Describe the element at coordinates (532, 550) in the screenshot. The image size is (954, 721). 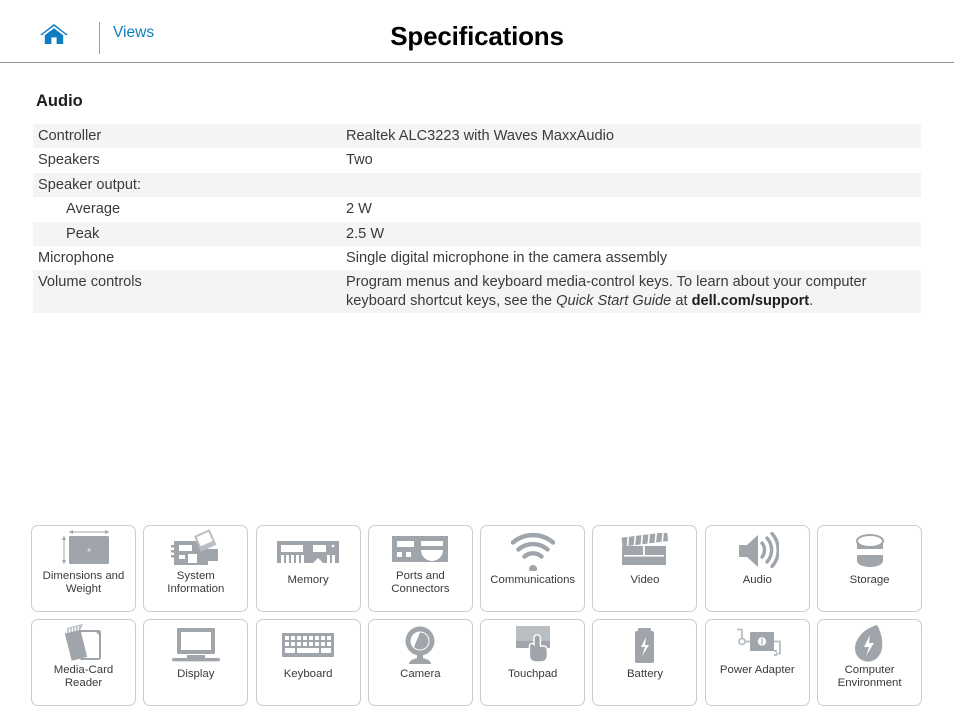
I see `wifi-icon` at that location.